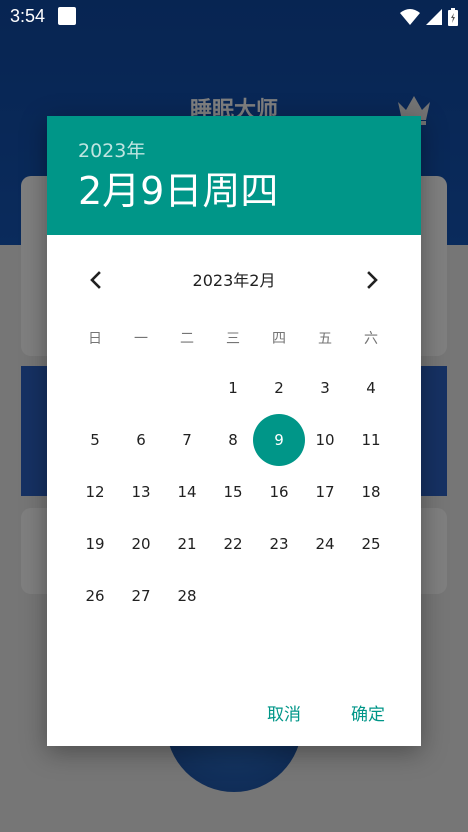 This screenshot has height=832, width=468. I want to click on calendar-week-row: 5 6 7 8 9 10 11, so click(233, 440).